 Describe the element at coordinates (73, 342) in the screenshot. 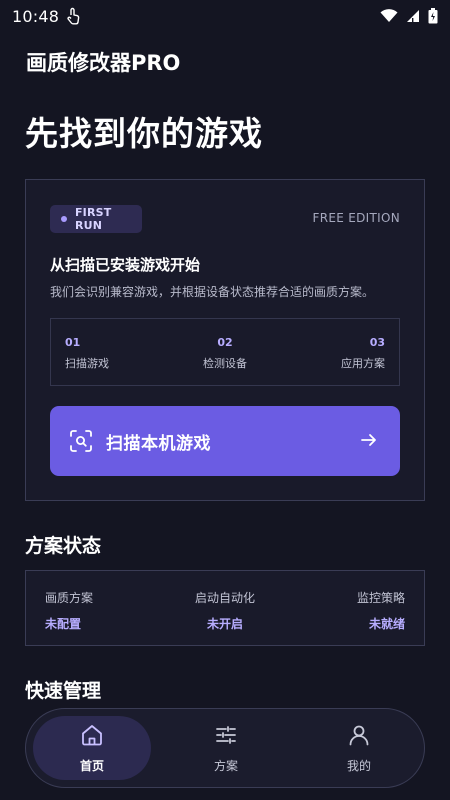

I see `step-number: 01` at that location.